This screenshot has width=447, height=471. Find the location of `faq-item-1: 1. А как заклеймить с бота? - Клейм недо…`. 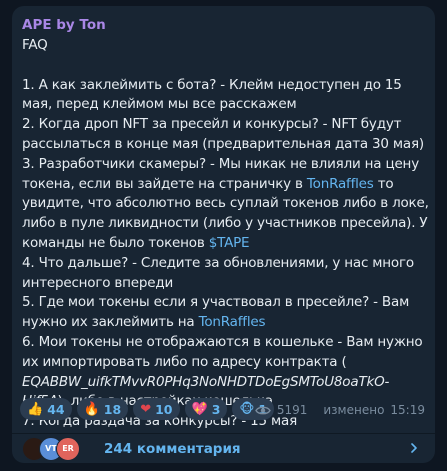

faq-item-1: 1. А как заклеймить с бота? - Клейм недо… is located at coordinates (212, 94).